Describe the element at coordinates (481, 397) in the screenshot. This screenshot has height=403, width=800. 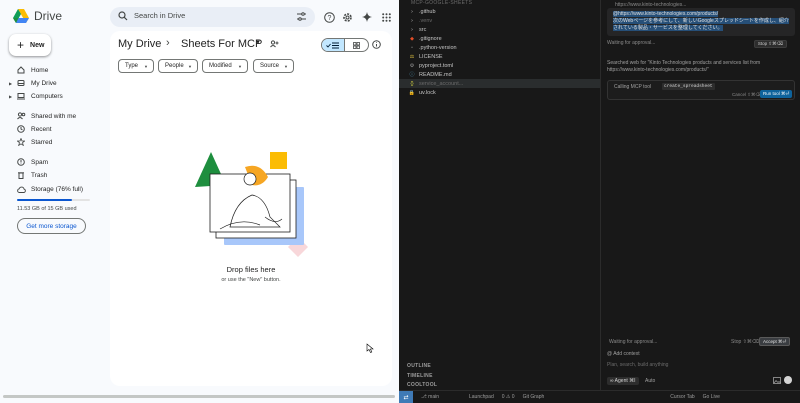
I see `launchpad-status: Launchpad` at that location.